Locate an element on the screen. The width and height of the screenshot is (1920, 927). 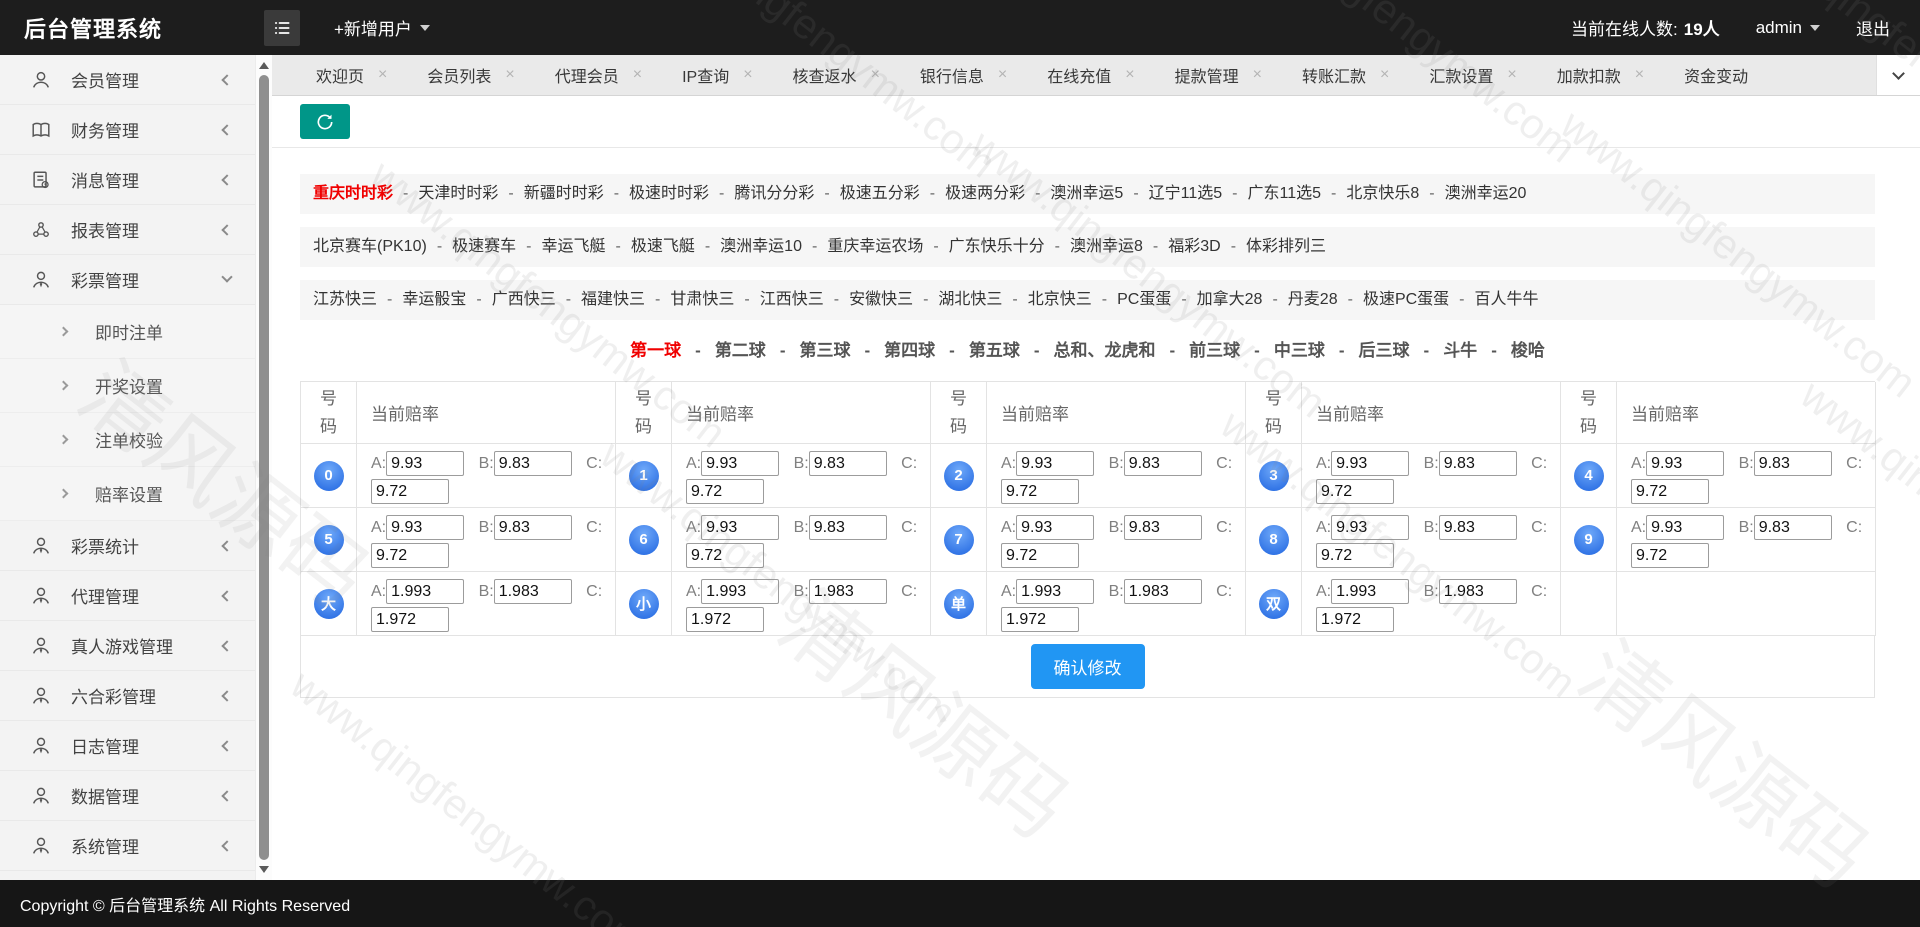
game-link: 极速时时彩 is located at coordinates (669, 193).